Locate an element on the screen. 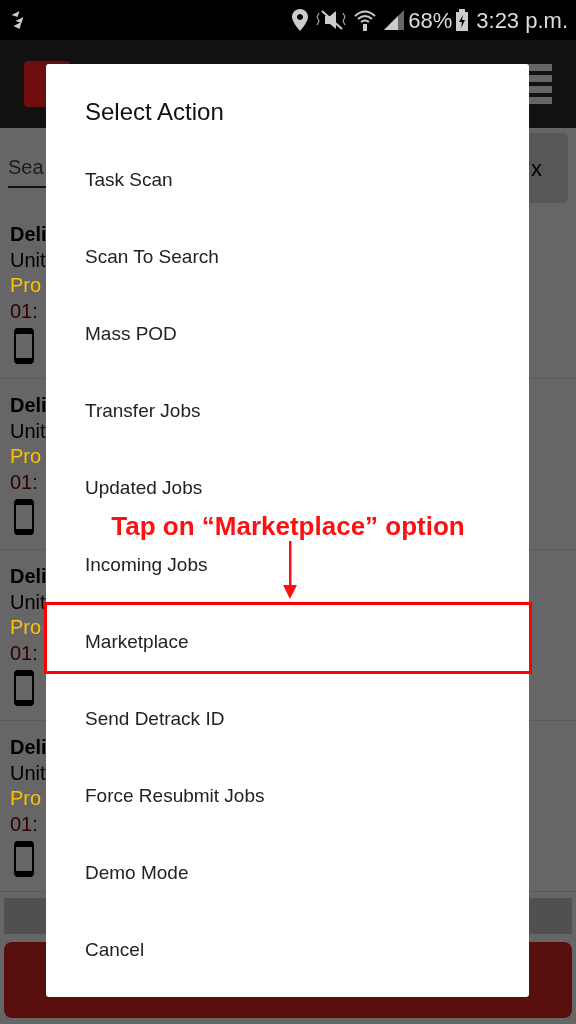 The image size is (576, 1024). menu-item: Transfer Jobs is located at coordinates (143, 411).